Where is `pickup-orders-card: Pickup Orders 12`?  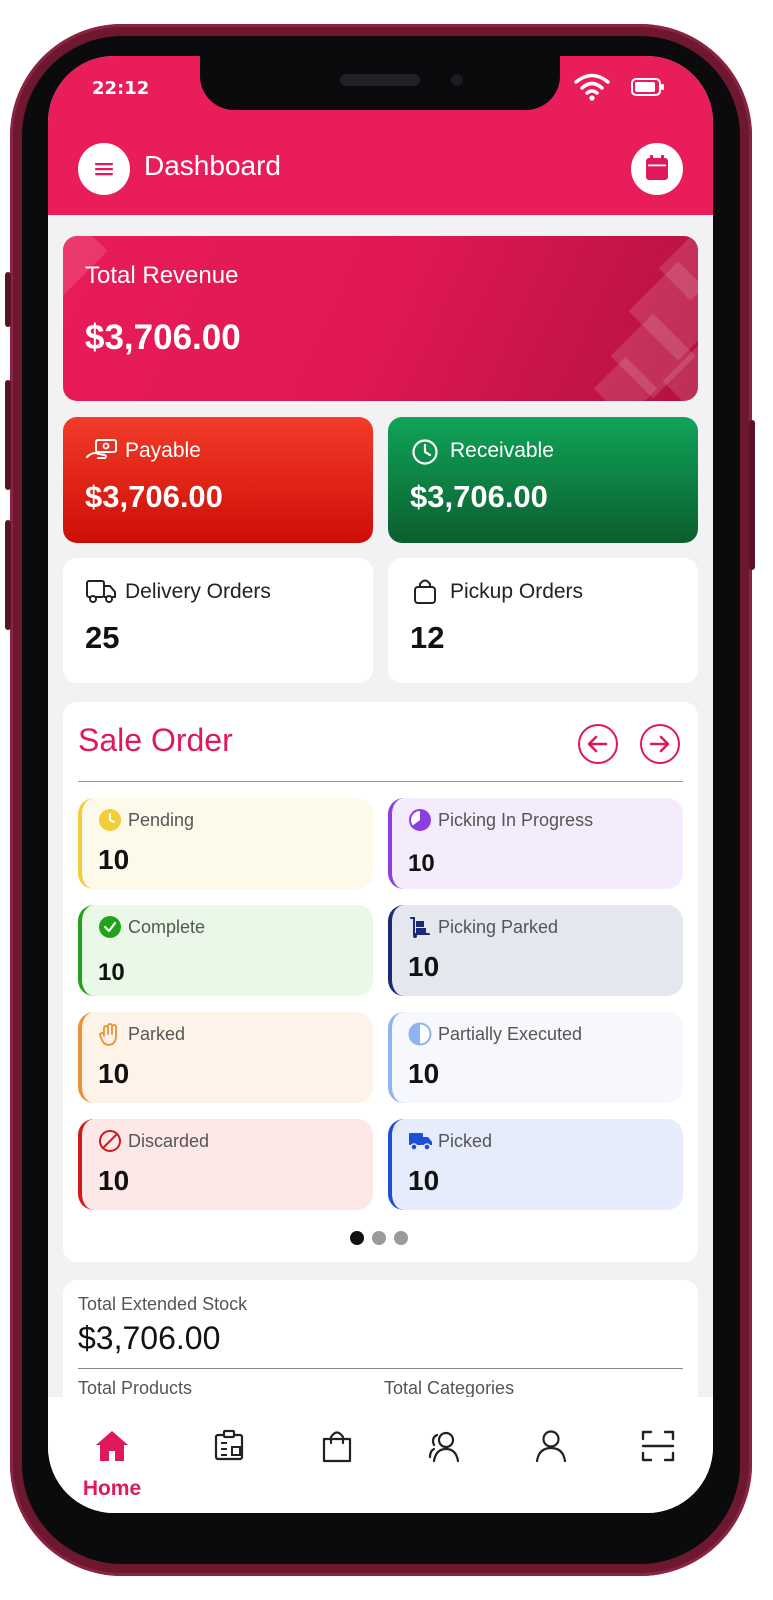 pickup-orders-card: Pickup Orders 12 is located at coordinates (543, 620).